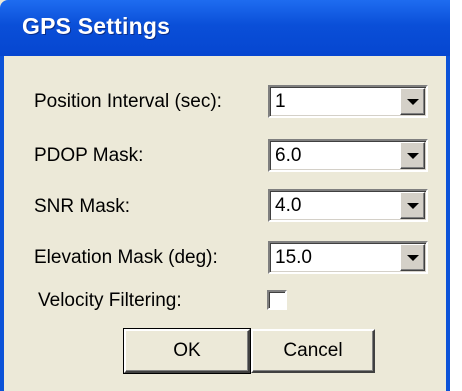  What do you see at coordinates (348, 155) in the screenshot?
I see `pdop-mask-dropdown: 6.0` at bounding box center [348, 155].